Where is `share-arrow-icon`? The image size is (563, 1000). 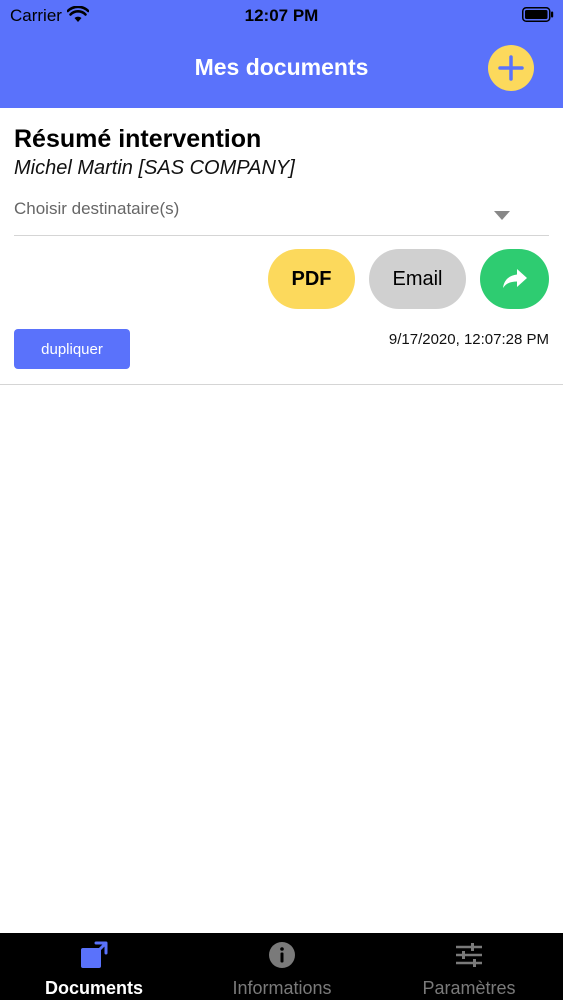 share-arrow-icon is located at coordinates (514, 278).